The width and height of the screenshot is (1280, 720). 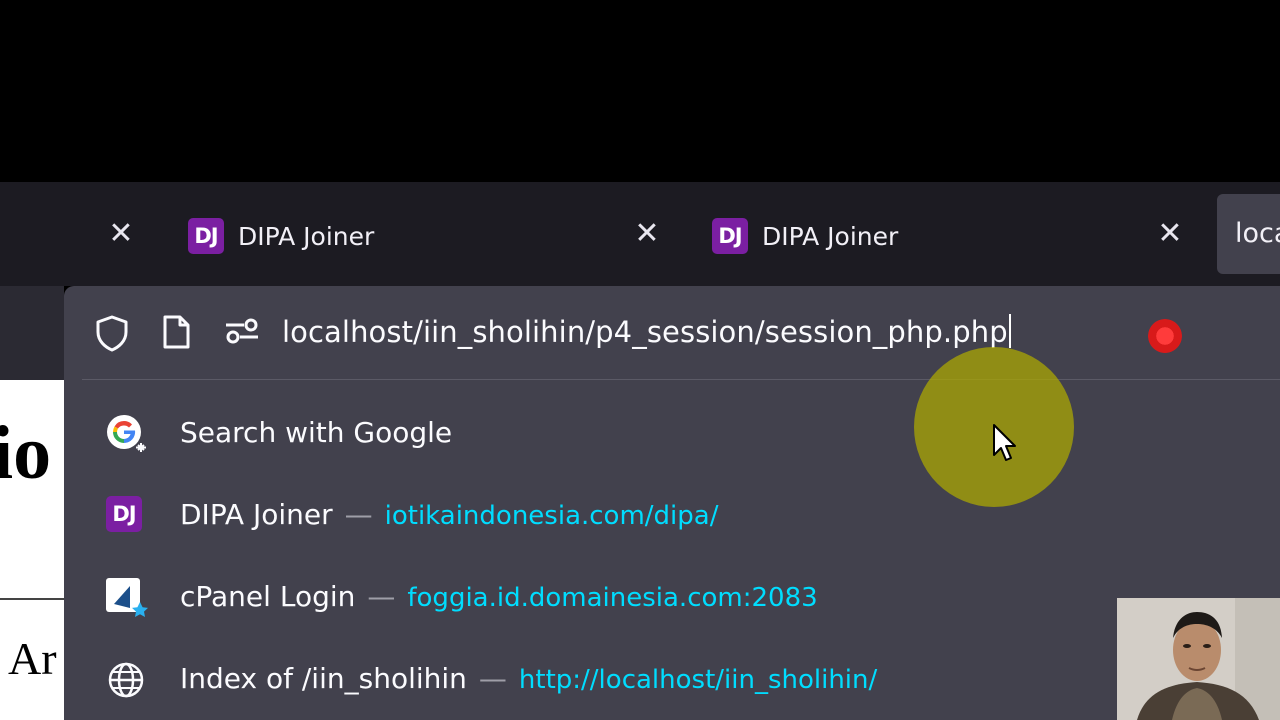 I want to click on webcam-overlay, so click(x=1198, y=659).